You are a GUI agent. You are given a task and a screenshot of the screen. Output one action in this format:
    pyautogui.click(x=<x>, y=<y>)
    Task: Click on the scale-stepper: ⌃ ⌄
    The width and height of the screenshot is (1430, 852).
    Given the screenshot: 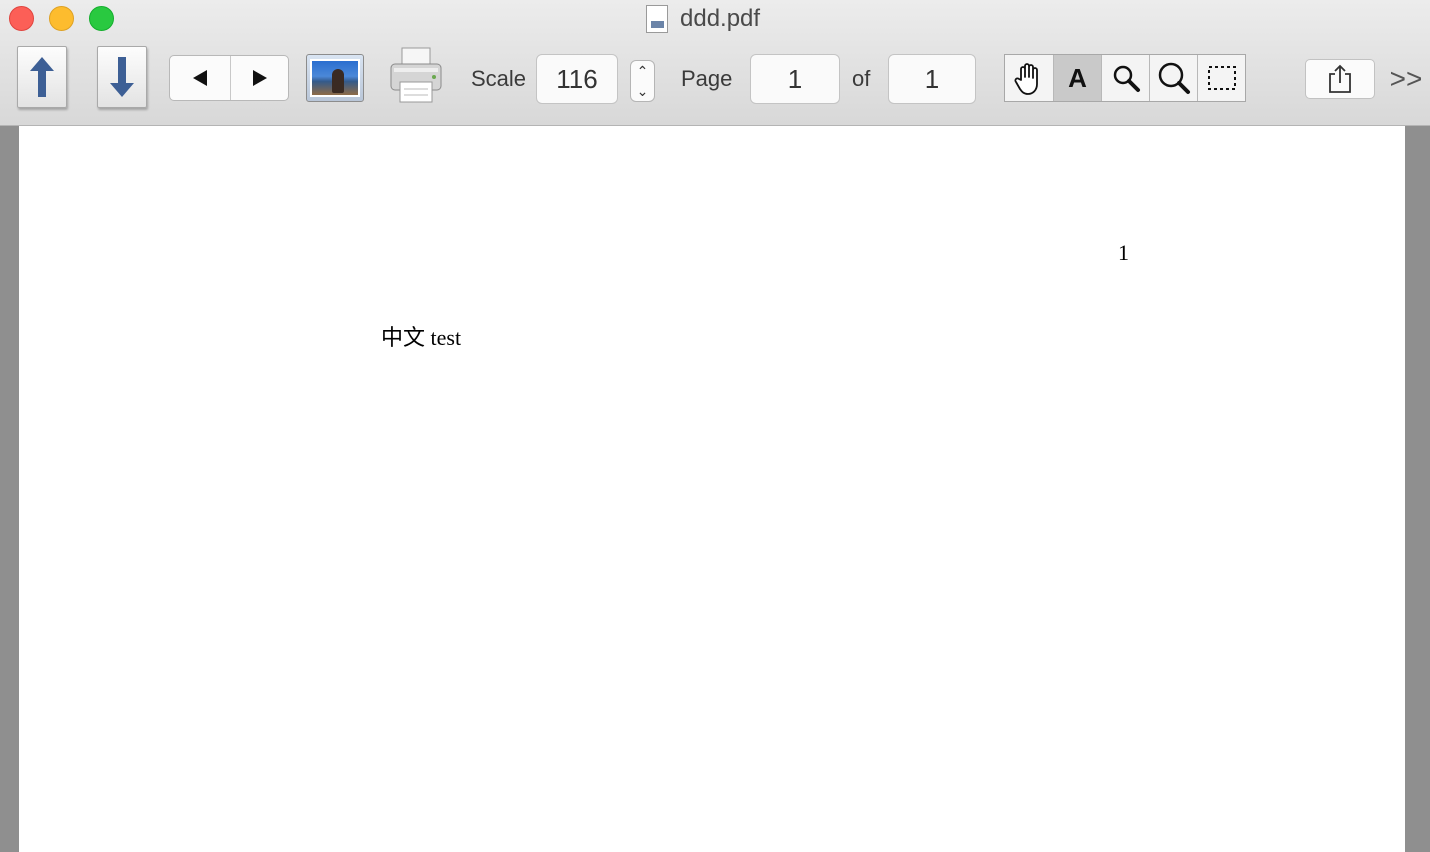 What is the action you would take?
    pyautogui.click(x=642, y=81)
    